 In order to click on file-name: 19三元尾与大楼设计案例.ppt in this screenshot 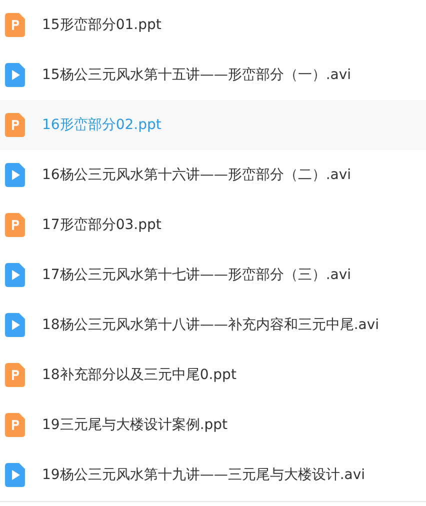, I will do `click(135, 425)`.